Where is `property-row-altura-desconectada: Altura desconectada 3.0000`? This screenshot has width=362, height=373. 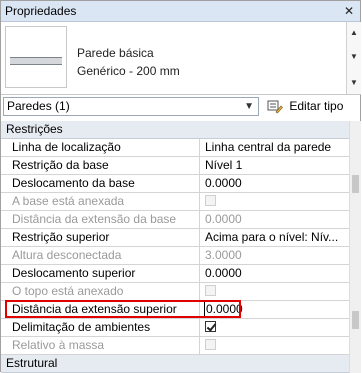
property-row-altura-desconectada: Altura desconectada 3.0000 is located at coordinates (175, 256).